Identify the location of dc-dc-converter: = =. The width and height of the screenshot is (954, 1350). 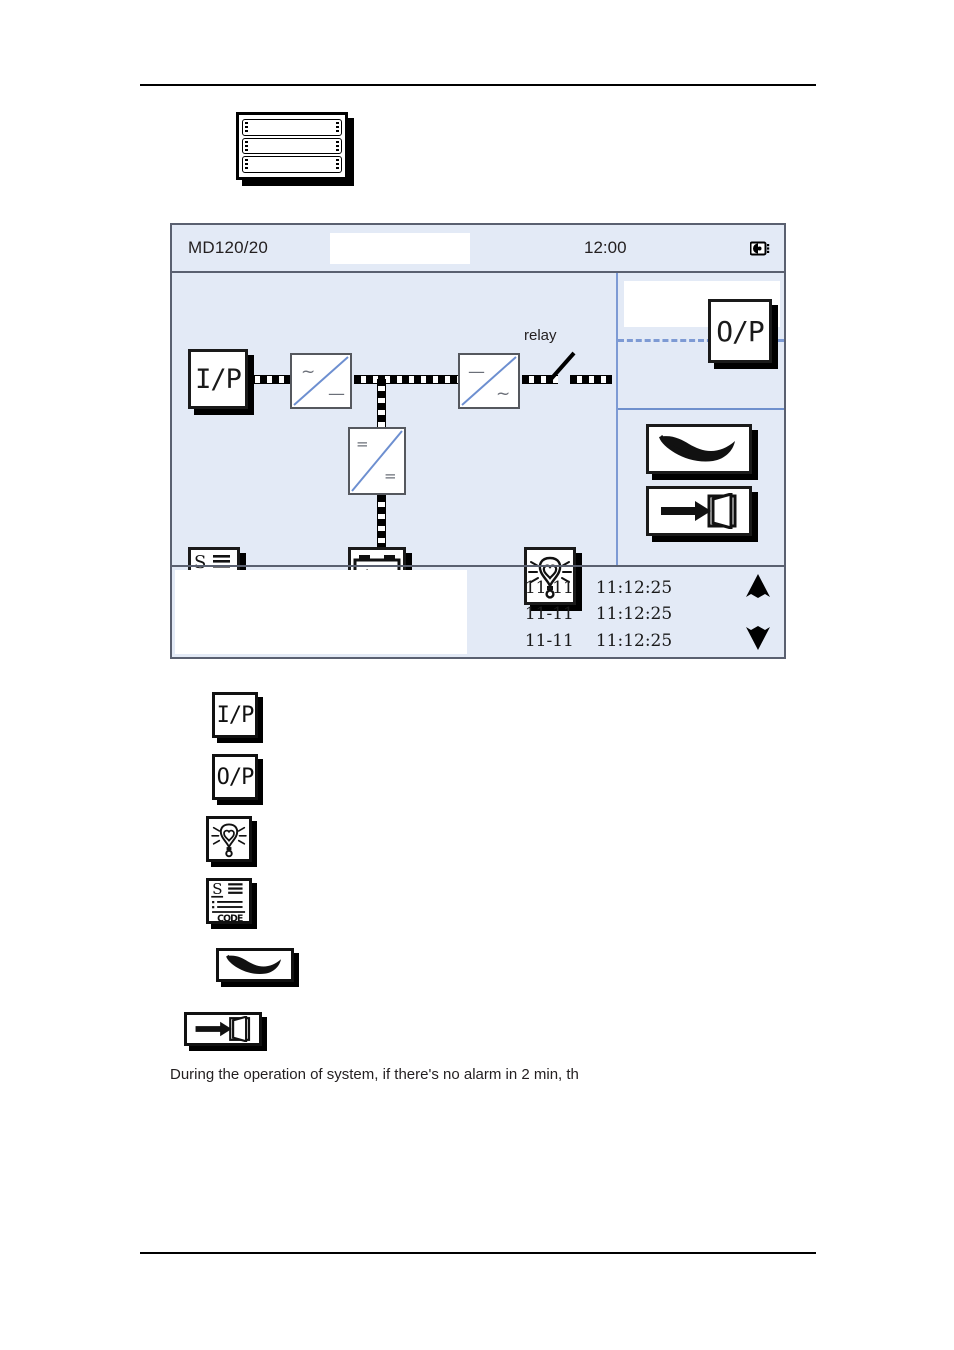
(377, 461).